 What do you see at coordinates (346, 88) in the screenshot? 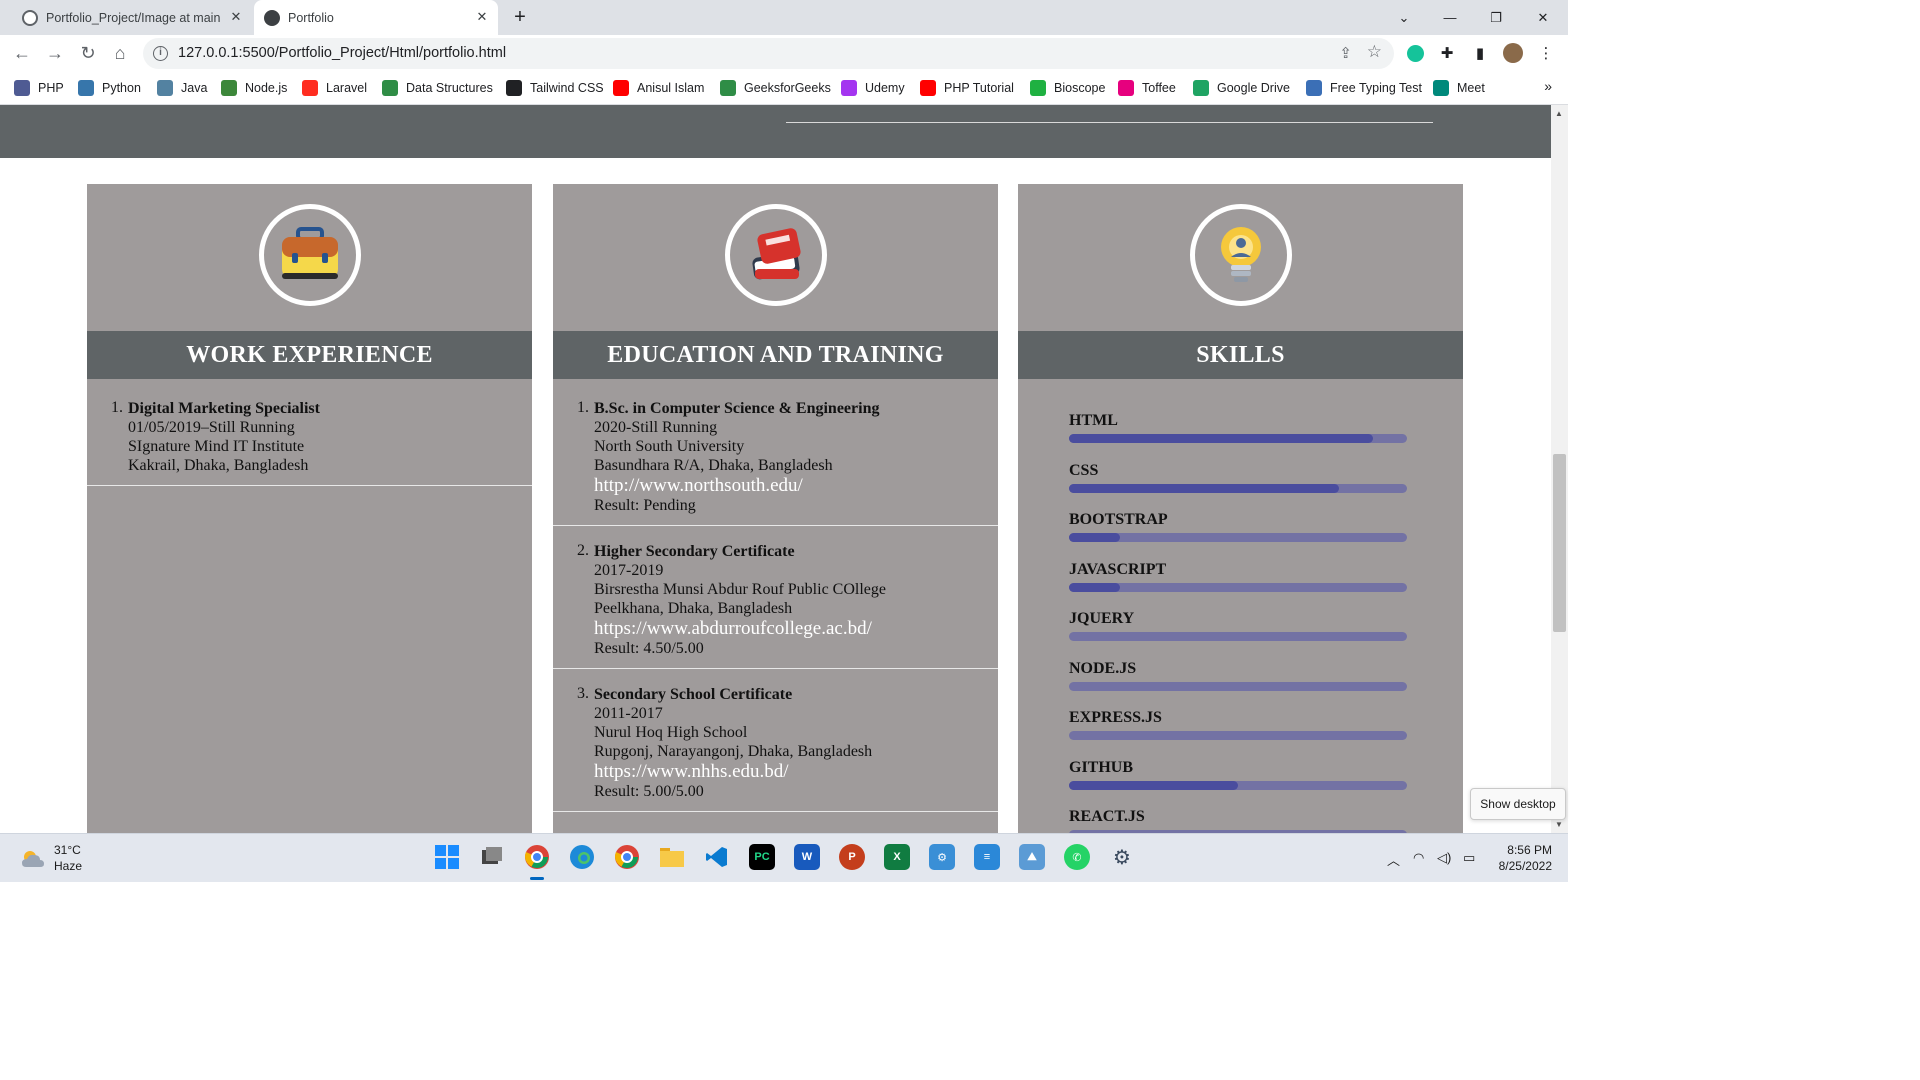
I see `bookmark-label: Laravel` at bounding box center [346, 88].